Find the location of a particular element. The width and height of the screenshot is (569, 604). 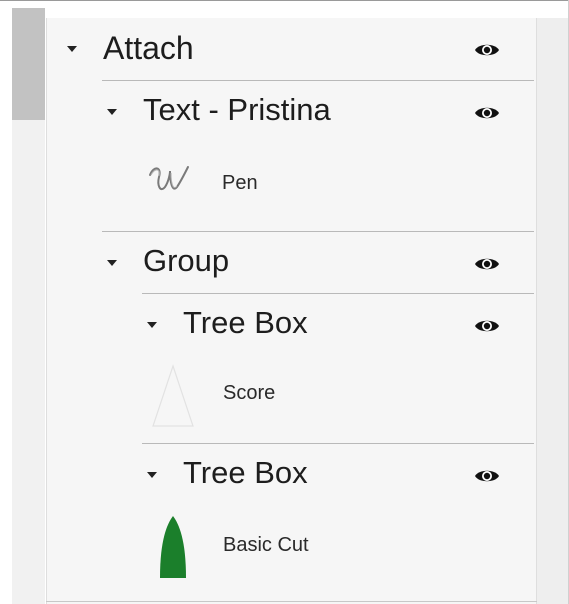

operation-label-score: Score is located at coordinates (249, 393).